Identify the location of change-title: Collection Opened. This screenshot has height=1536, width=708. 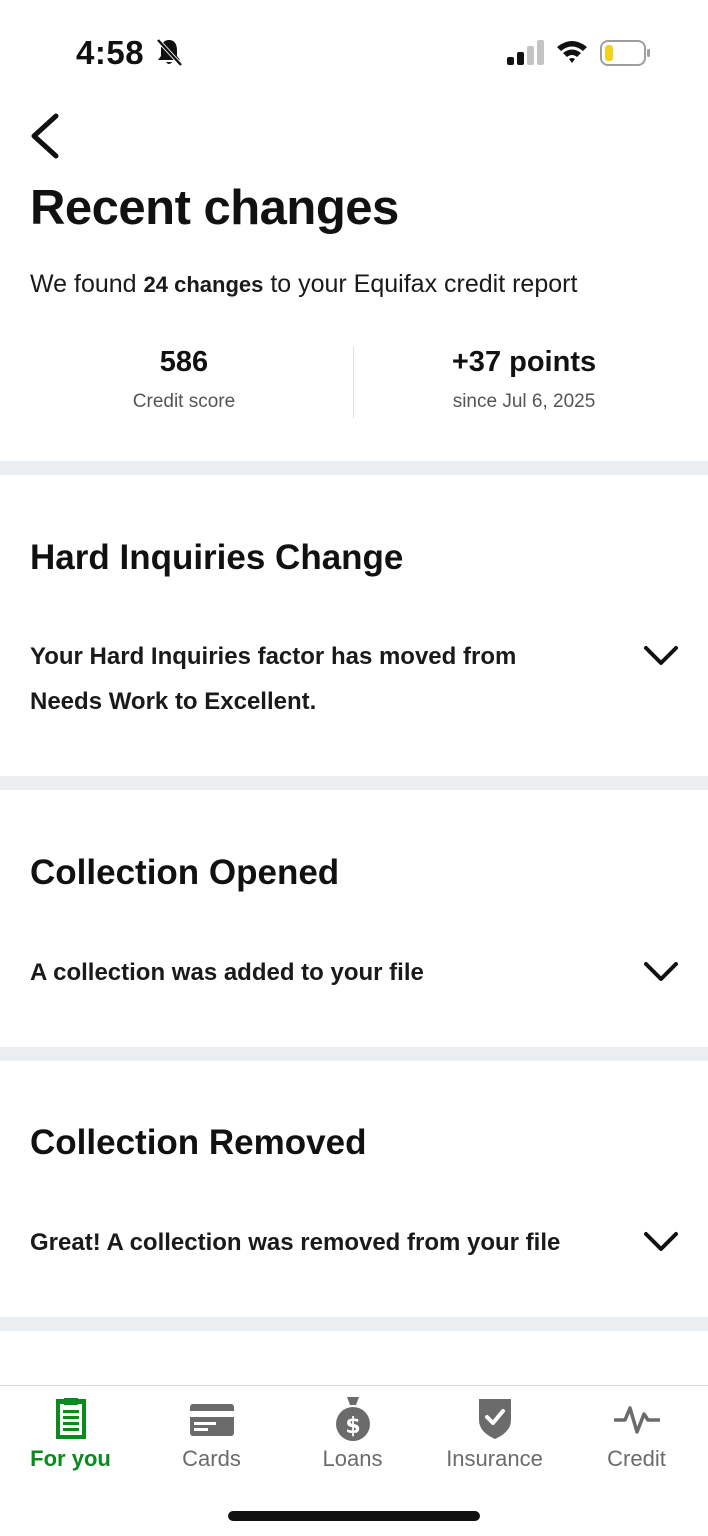
(185, 872).